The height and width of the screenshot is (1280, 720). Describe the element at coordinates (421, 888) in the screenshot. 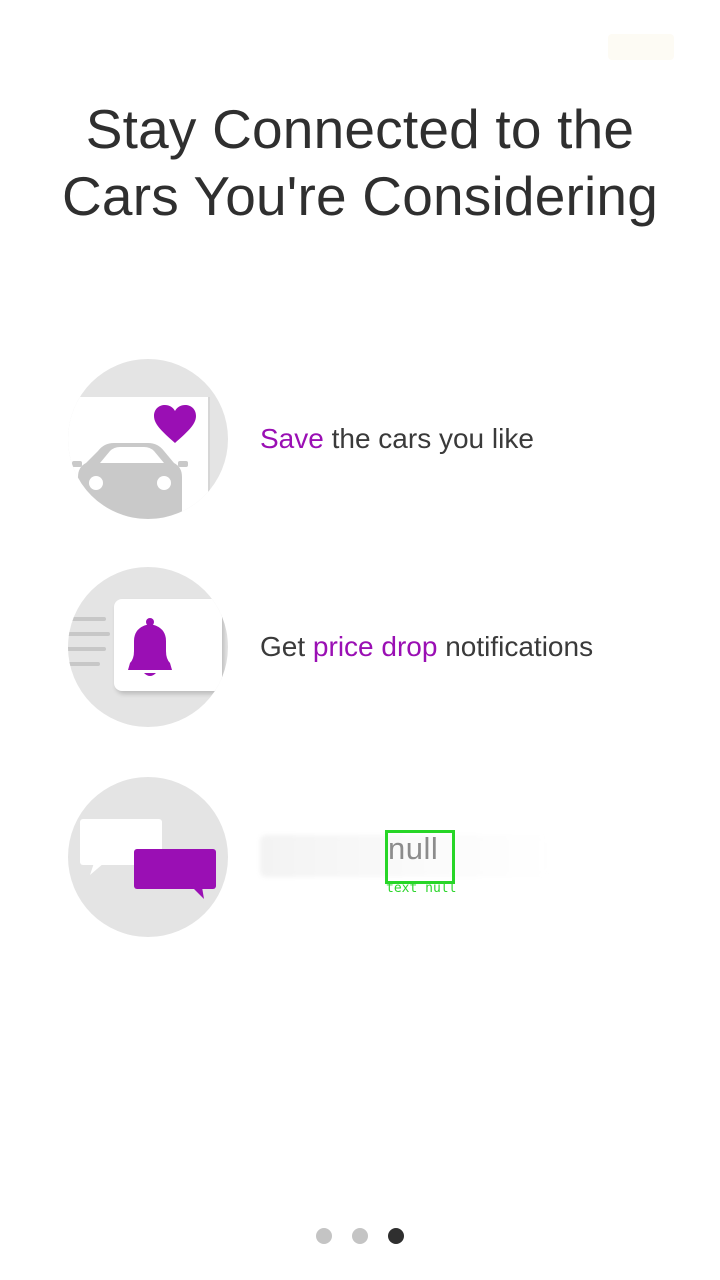

I see `debug-label: text null` at that location.